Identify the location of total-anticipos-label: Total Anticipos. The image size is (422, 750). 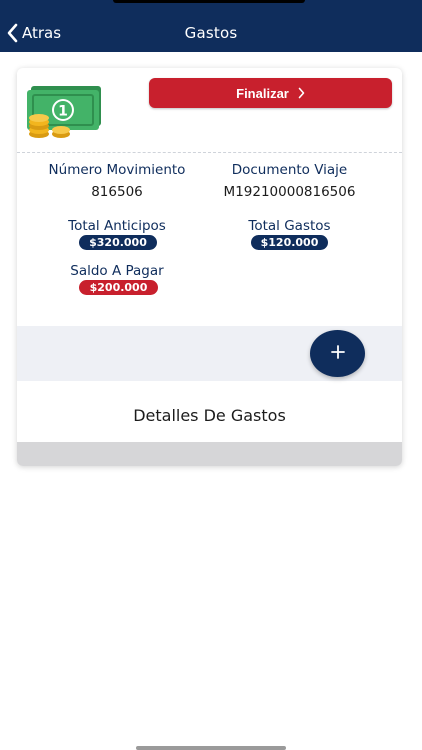
(117, 226).